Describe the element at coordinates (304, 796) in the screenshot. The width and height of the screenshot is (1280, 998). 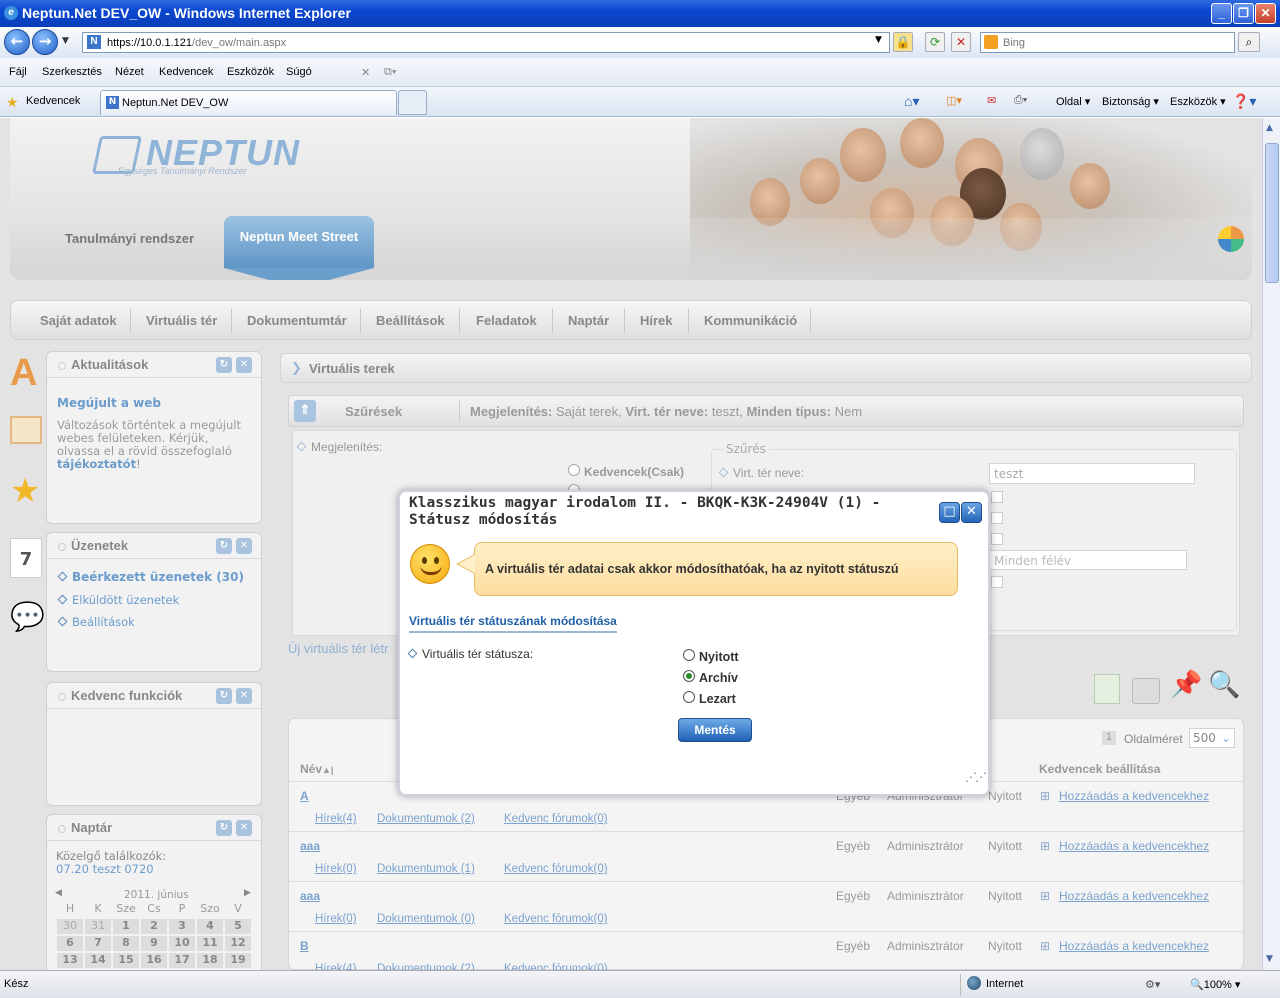
I see `row-name-link: A` at that location.